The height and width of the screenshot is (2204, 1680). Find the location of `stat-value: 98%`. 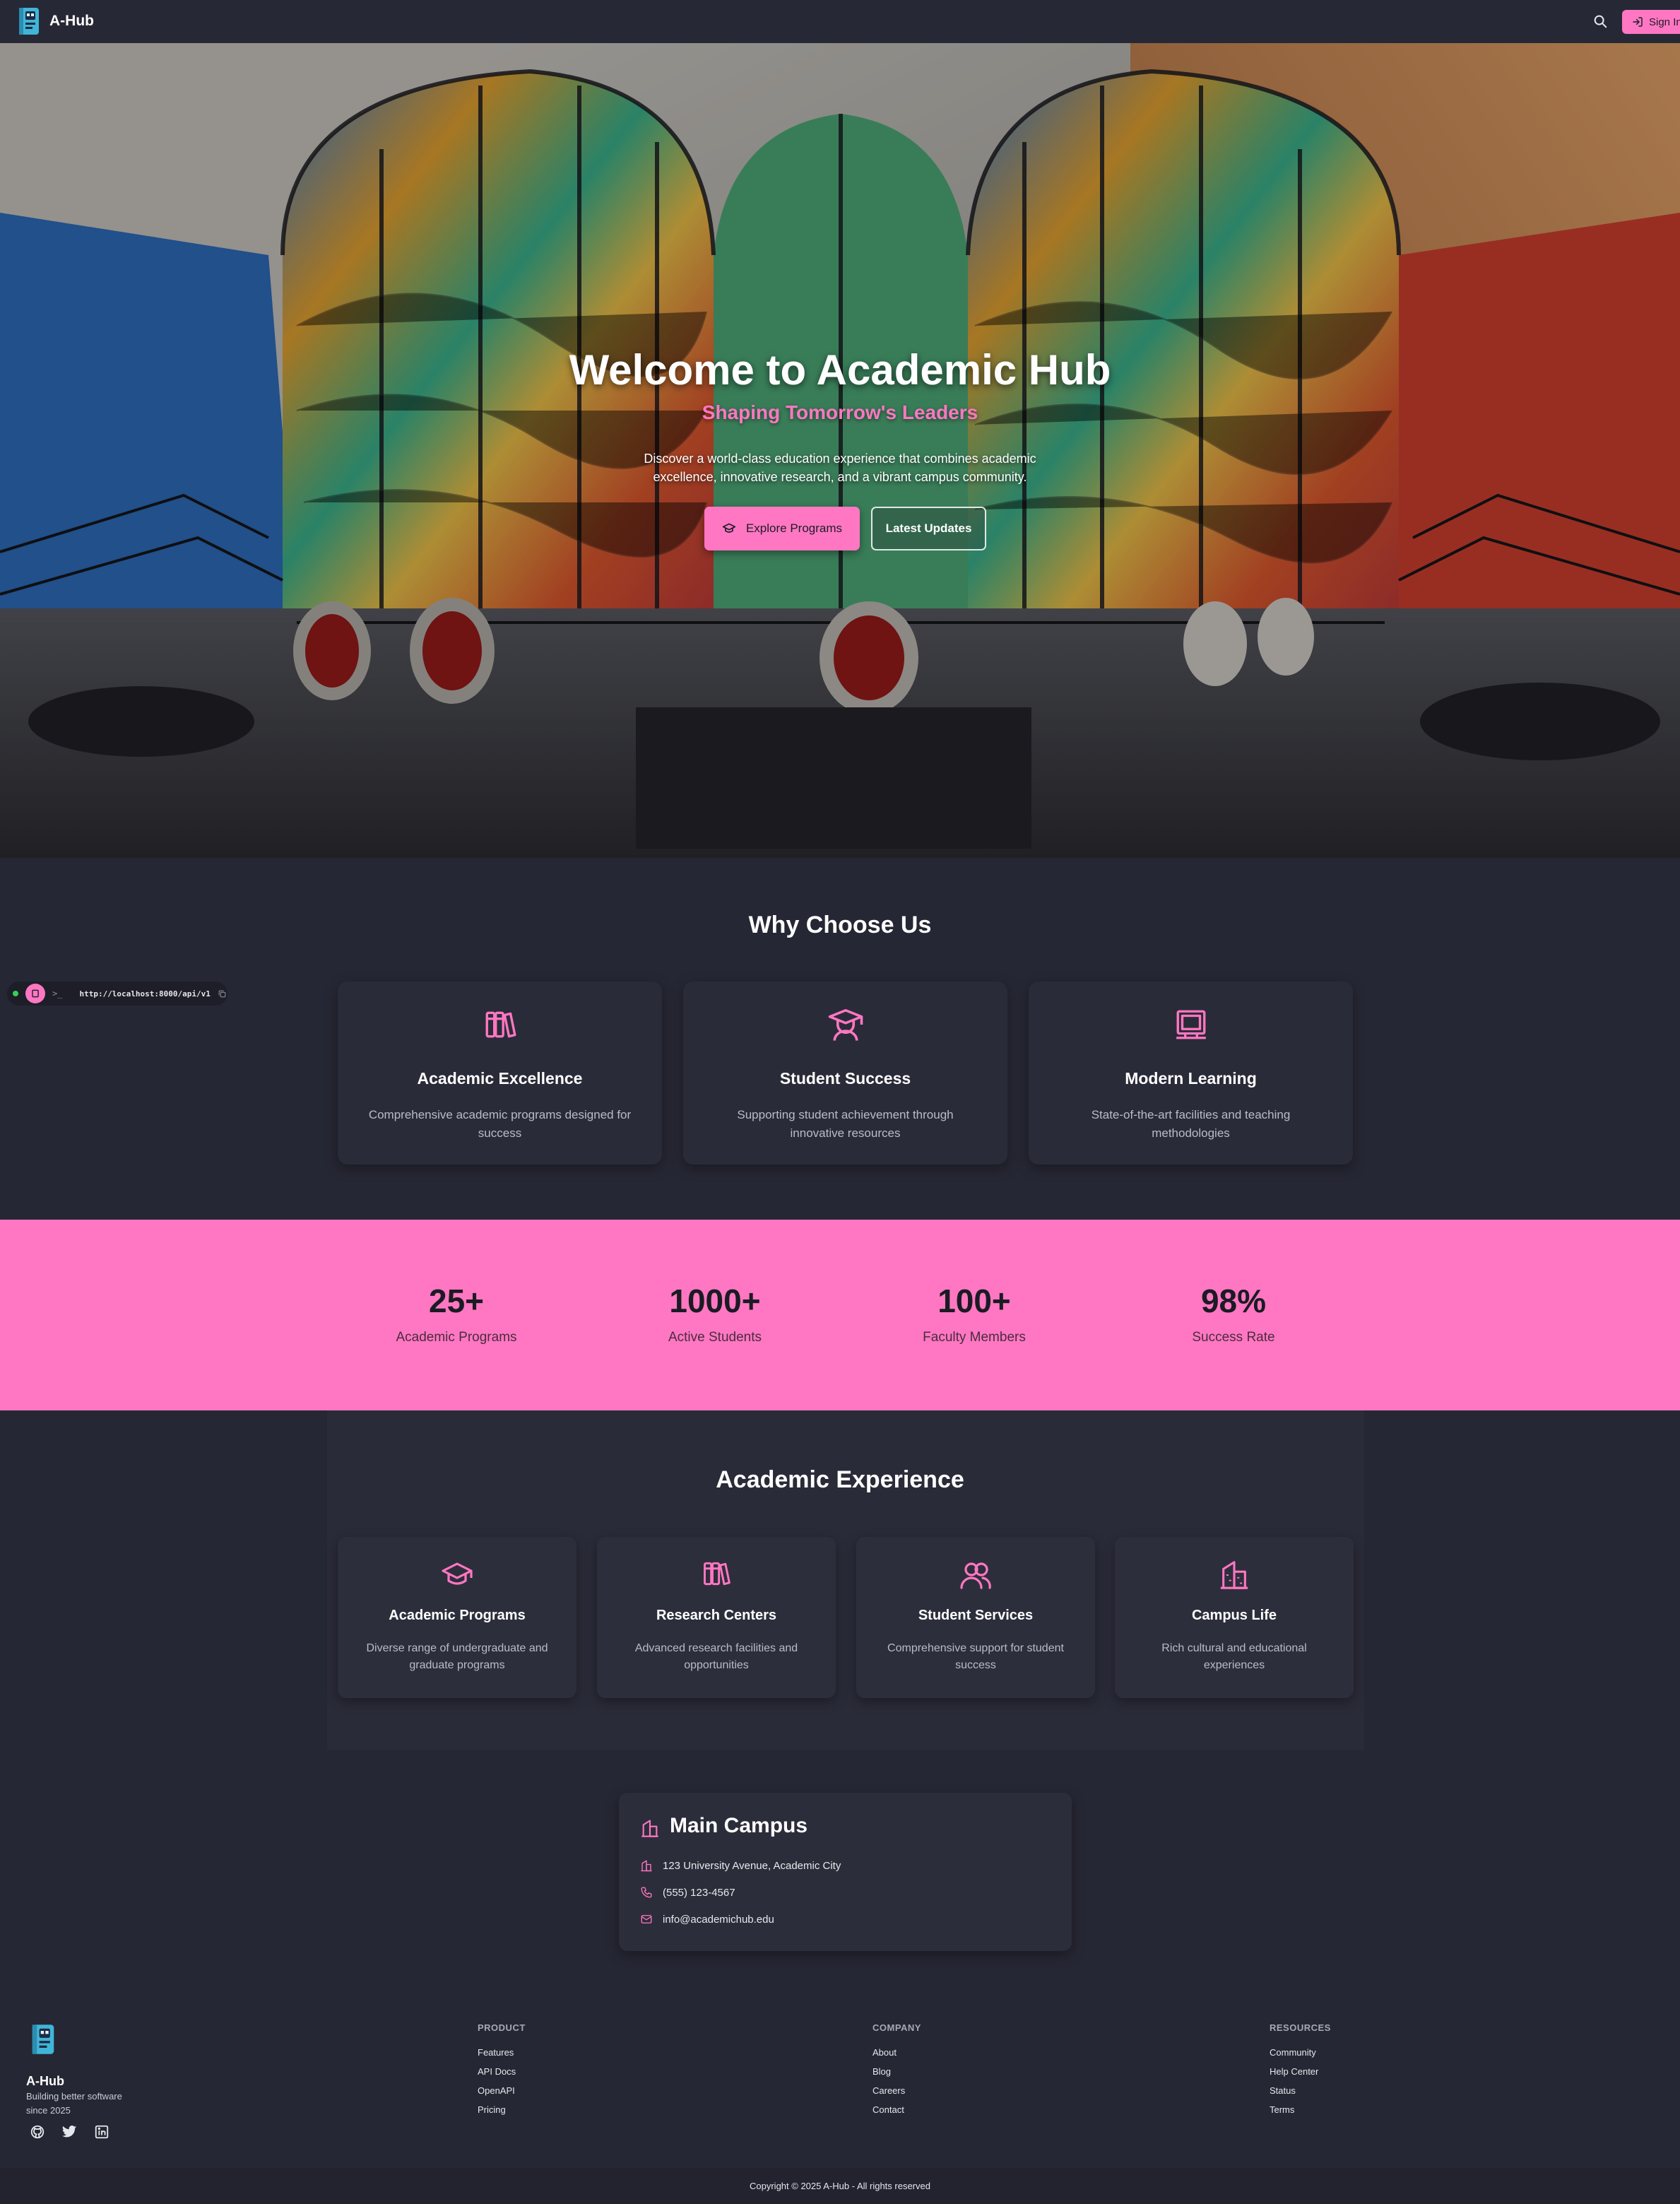

stat-value: 98% is located at coordinates (1233, 1301).